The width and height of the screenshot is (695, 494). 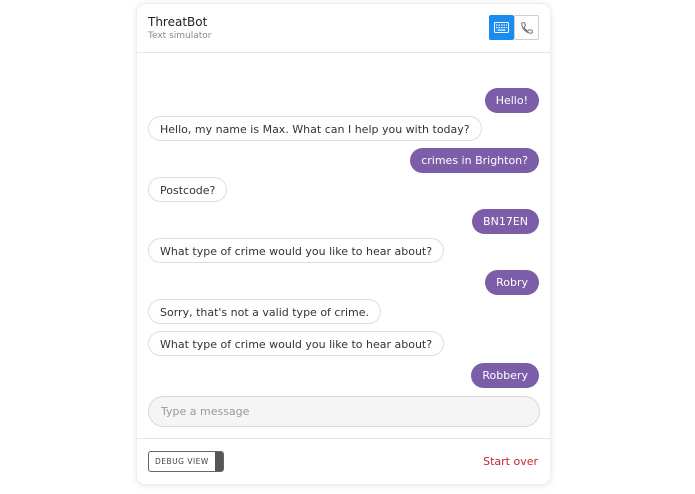 What do you see at coordinates (219, 461) in the screenshot?
I see `toggle-knob` at bounding box center [219, 461].